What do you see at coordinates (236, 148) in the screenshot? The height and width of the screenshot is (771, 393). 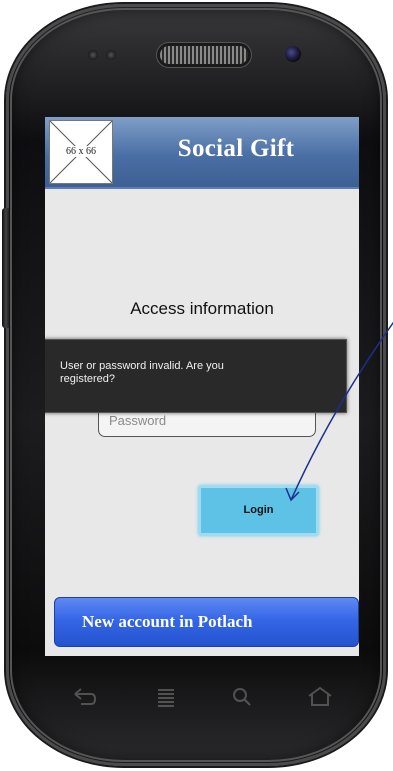 I see `app-title: Social Gift` at bounding box center [236, 148].